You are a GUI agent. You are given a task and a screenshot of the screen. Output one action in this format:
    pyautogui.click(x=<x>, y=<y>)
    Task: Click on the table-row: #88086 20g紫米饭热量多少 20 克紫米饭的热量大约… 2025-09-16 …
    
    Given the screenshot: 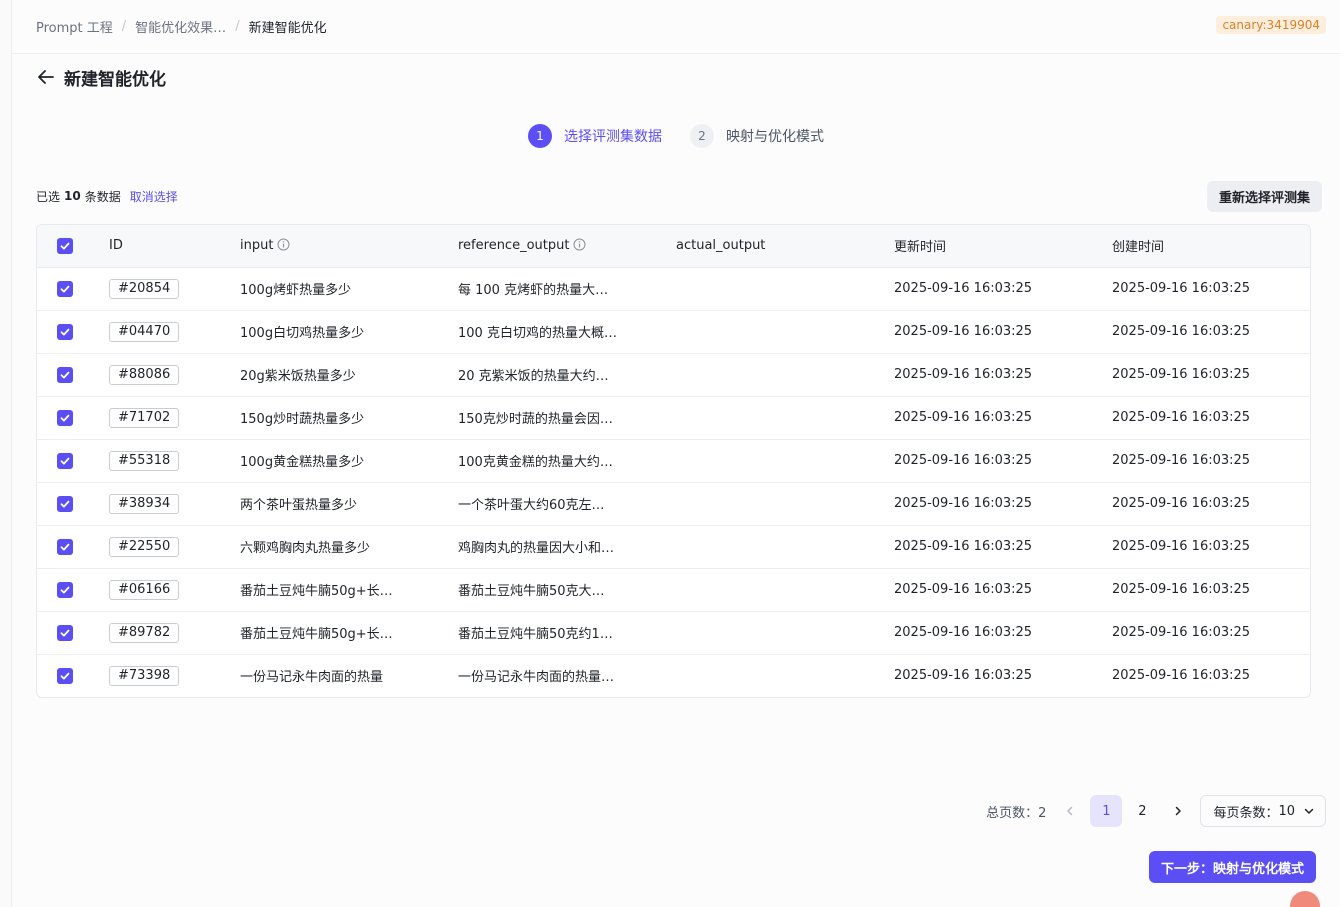 What is the action you would take?
    pyautogui.click(x=673, y=375)
    